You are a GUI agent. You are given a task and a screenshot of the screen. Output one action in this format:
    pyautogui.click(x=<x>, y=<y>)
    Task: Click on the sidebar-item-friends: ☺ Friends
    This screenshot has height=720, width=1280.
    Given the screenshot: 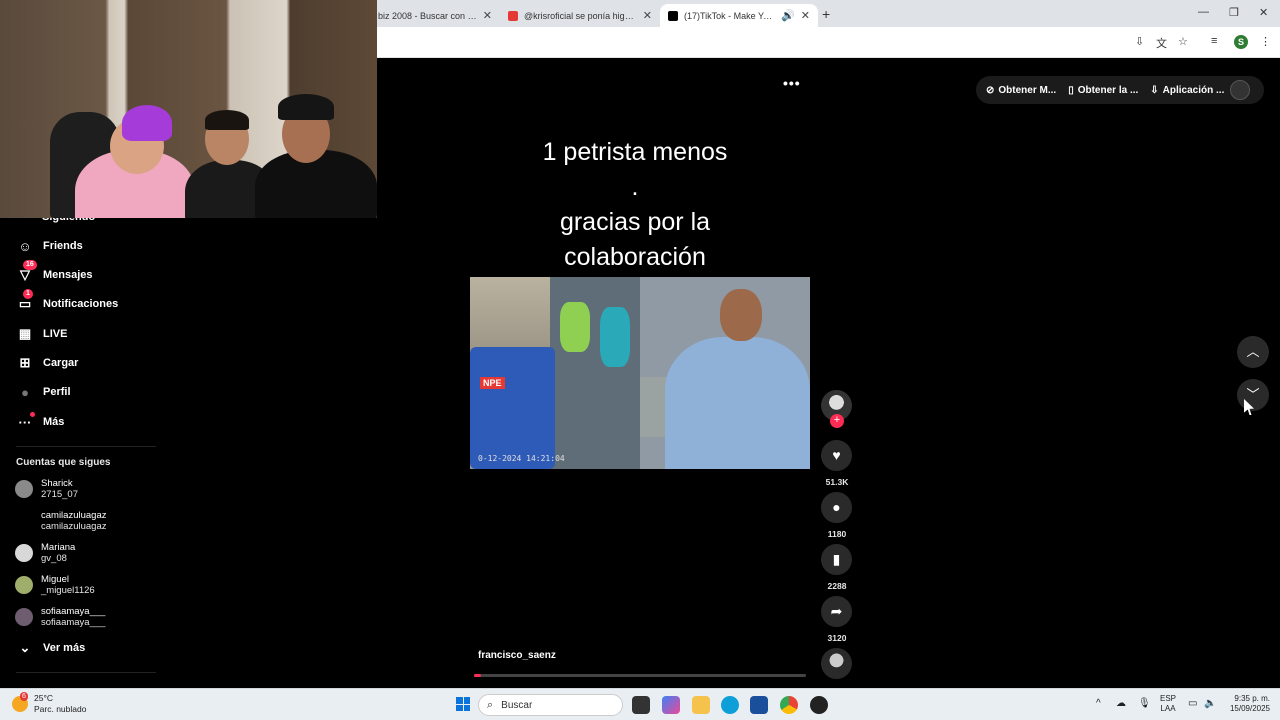 What is the action you would take?
    pyautogui.click(x=49, y=246)
    